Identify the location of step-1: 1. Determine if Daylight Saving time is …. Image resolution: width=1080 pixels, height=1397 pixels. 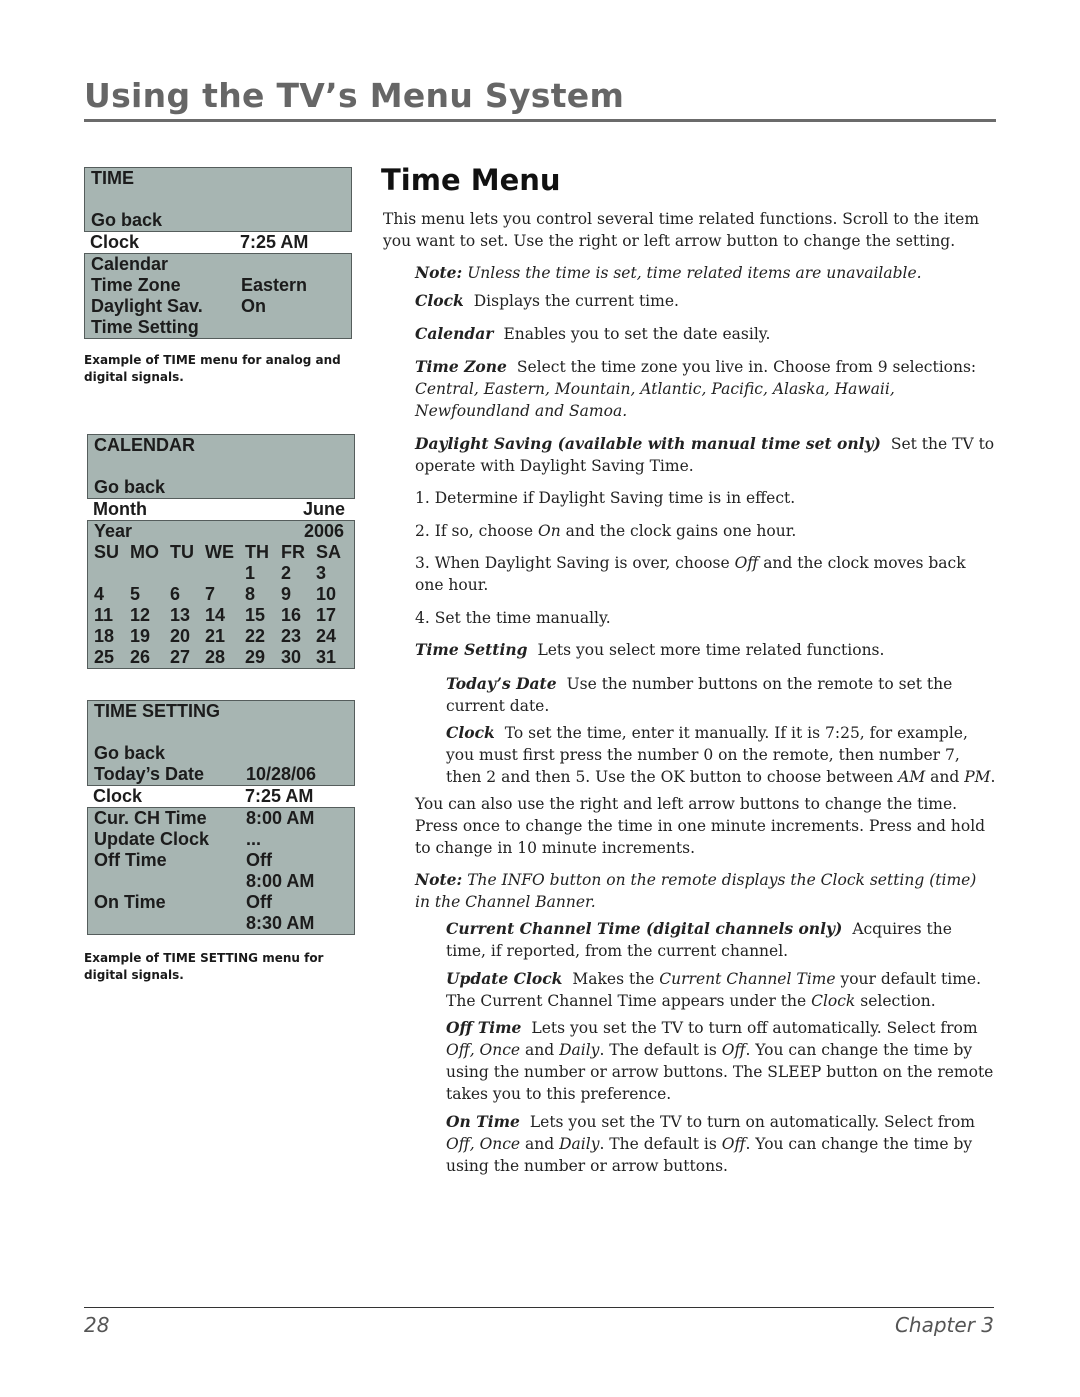
(605, 498).